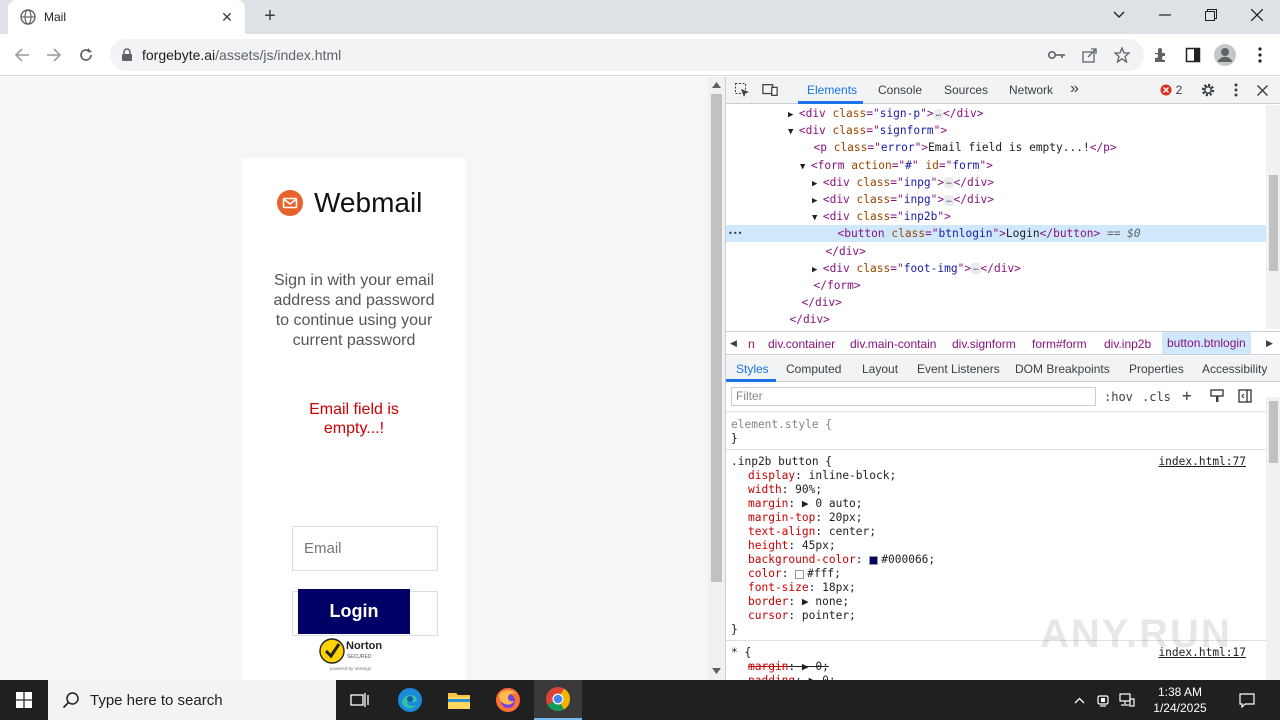 The width and height of the screenshot is (1280, 720). I want to click on error-count-badge: 2, so click(1171, 90).